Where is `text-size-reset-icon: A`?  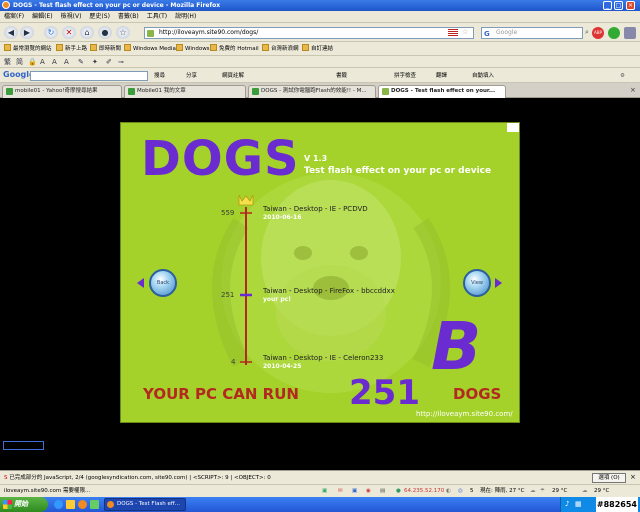 text-size-reset-icon: A is located at coordinates (66, 62).